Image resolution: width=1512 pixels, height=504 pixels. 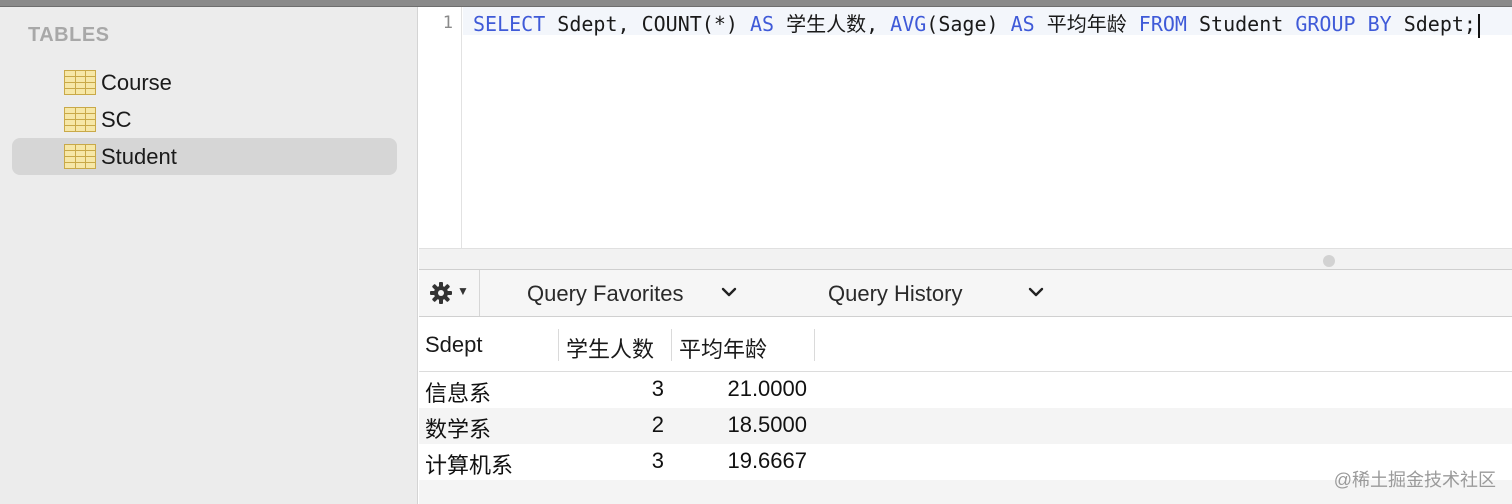 What do you see at coordinates (1478, 25) in the screenshot?
I see `text-caret` at bounding box center [1478, 25].